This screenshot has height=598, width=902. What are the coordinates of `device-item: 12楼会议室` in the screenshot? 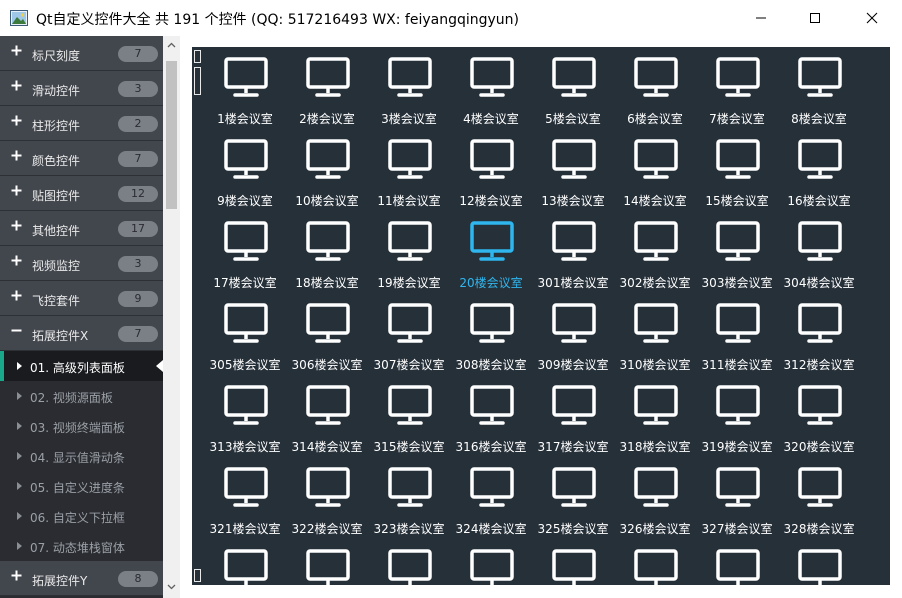 It's located at (491, 170).